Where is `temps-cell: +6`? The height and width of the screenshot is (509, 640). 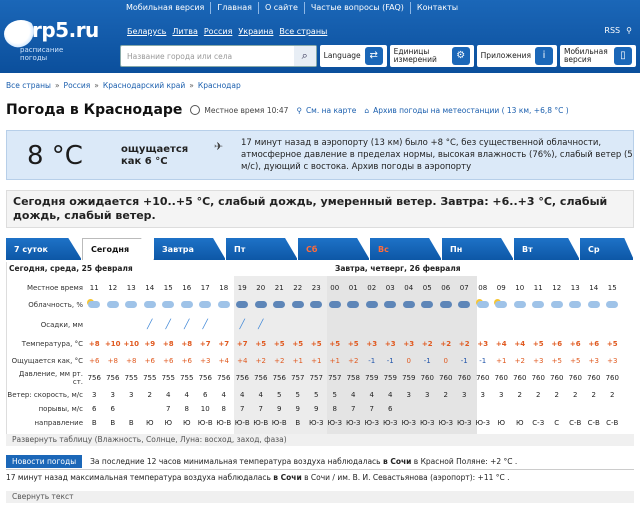
temps-cell: +6 is located at coordinates (575, 344).